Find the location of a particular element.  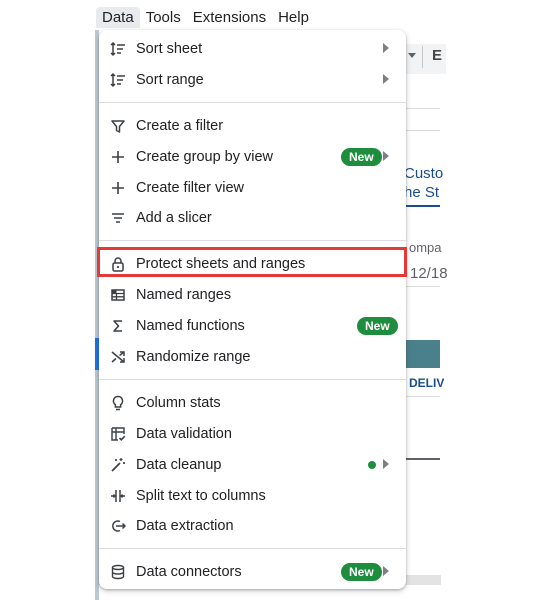

sheet-row-line is located at coordinates (423, 286).